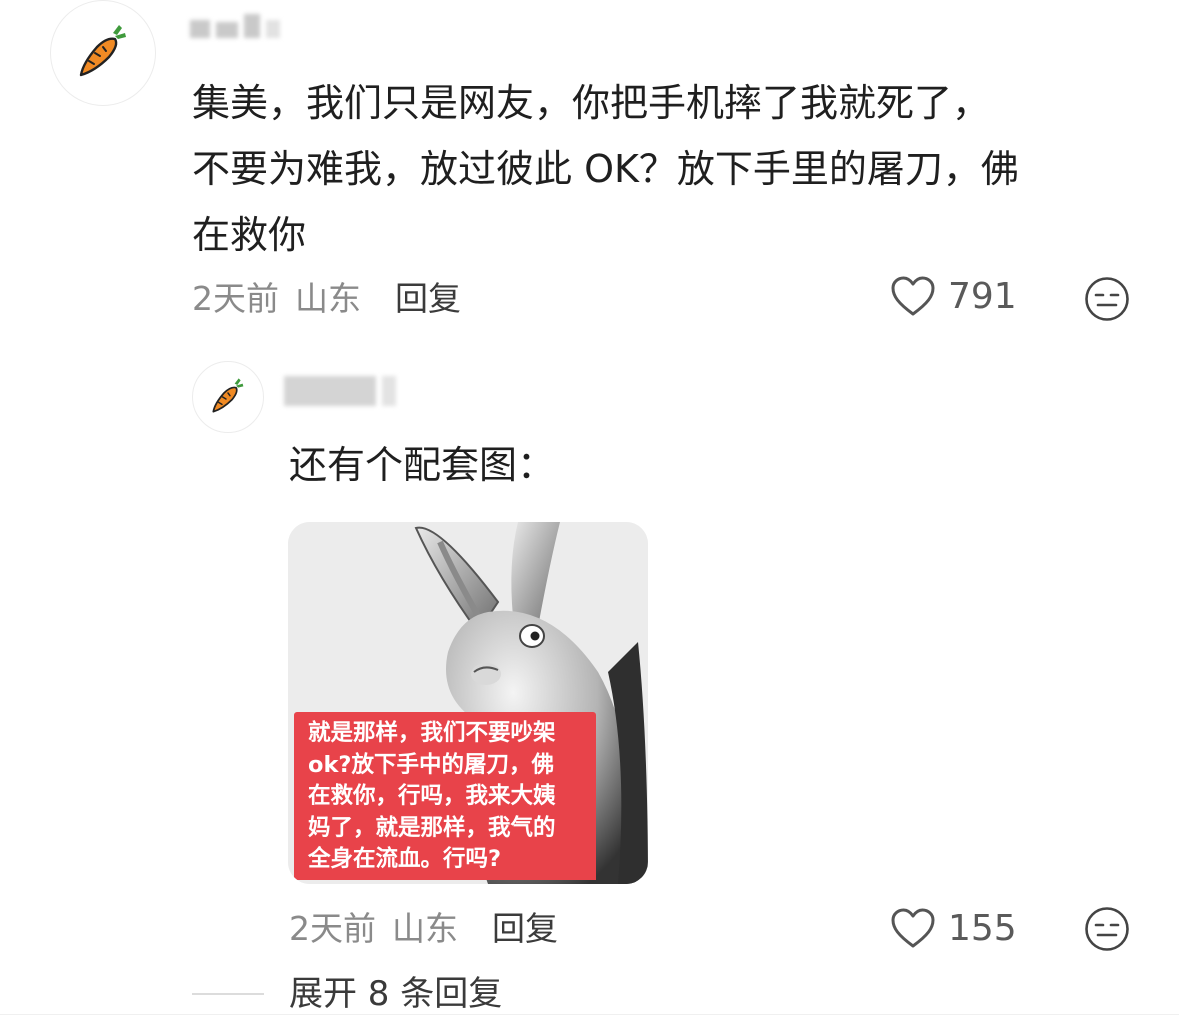  I want to click on reaction-button, so click(1107, 299).